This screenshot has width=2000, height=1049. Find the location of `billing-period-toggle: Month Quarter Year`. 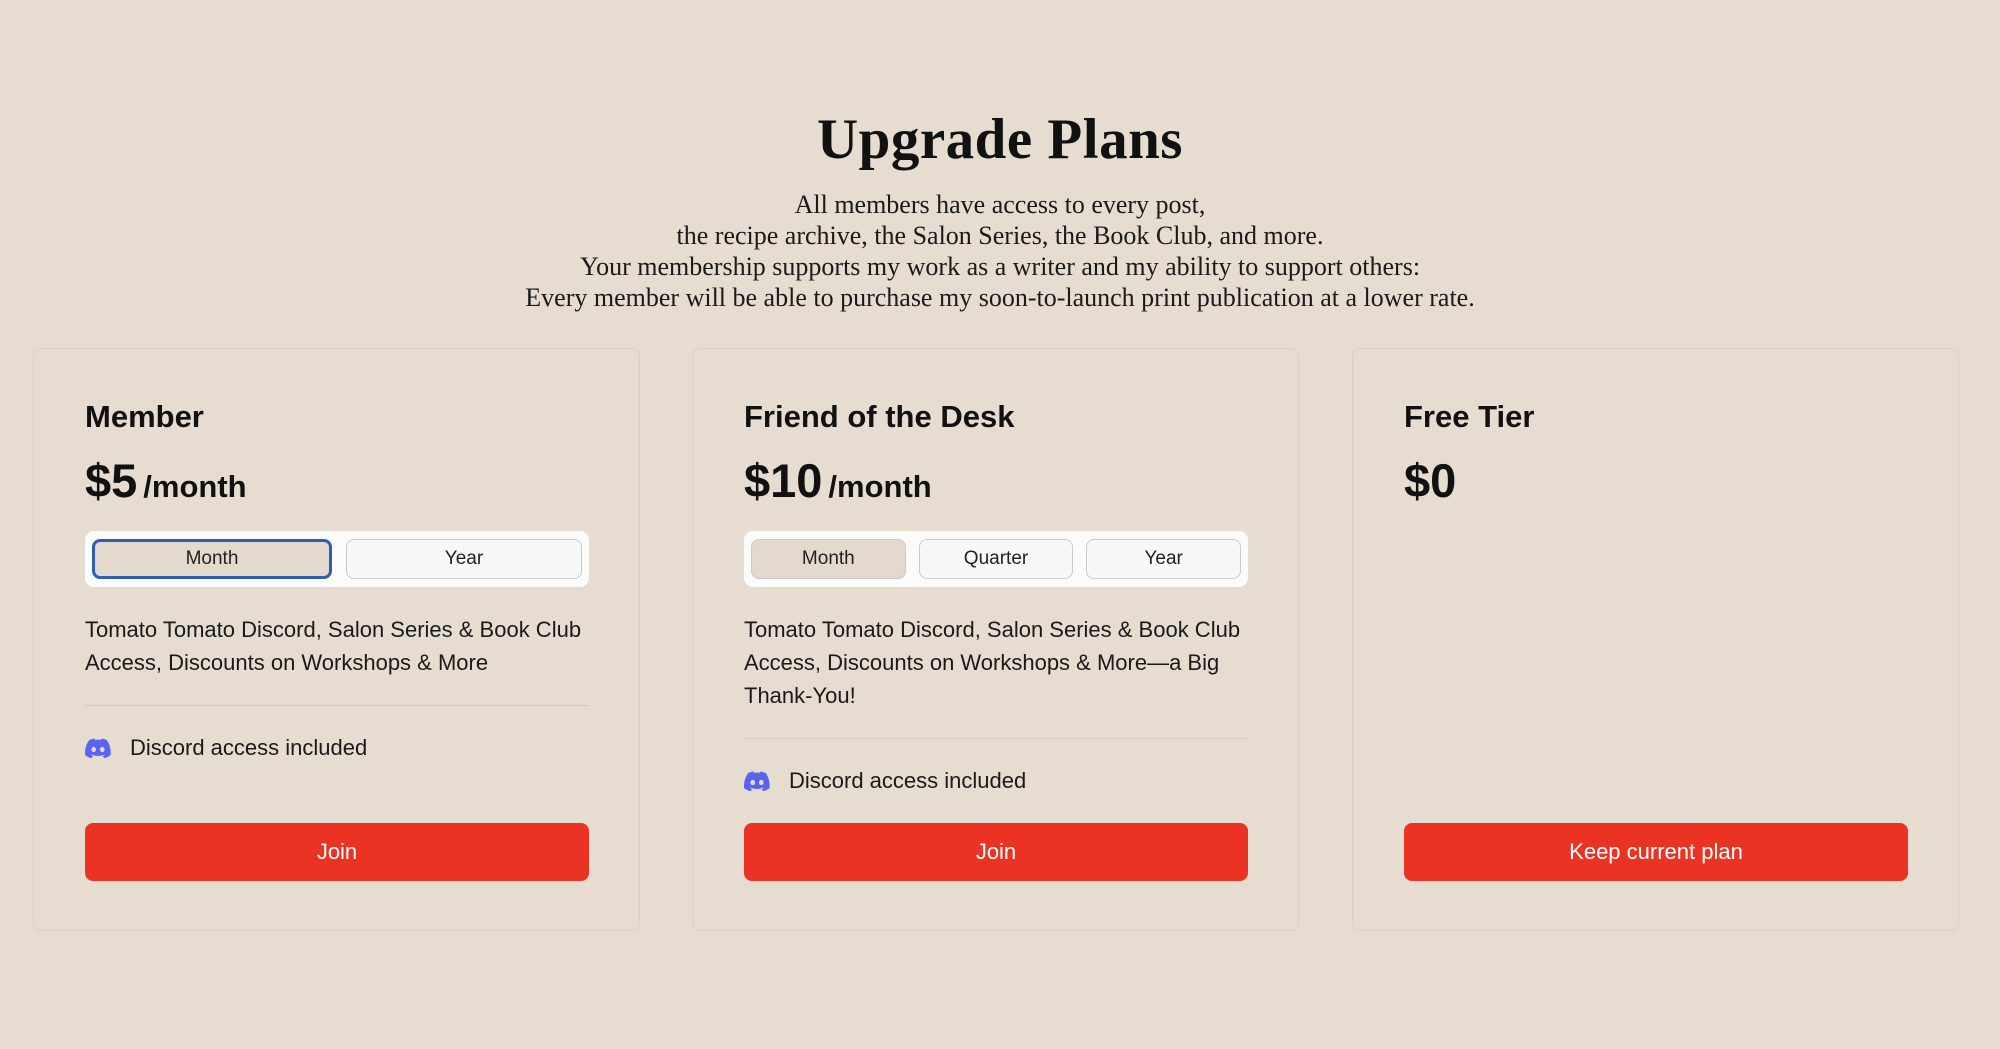

billing-period-toggle: Month Quarter Year is located at coordinates (996, 559).